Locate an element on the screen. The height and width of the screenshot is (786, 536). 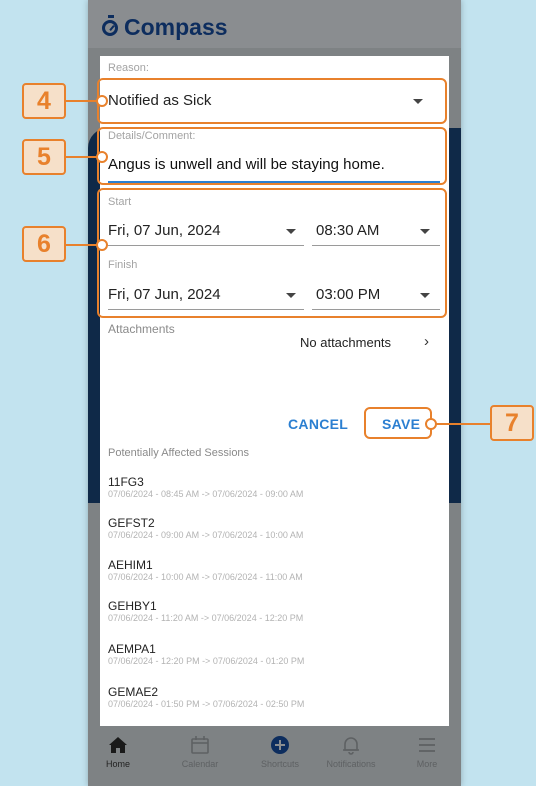
callout-box-dates is located at coordinates (272, 253).